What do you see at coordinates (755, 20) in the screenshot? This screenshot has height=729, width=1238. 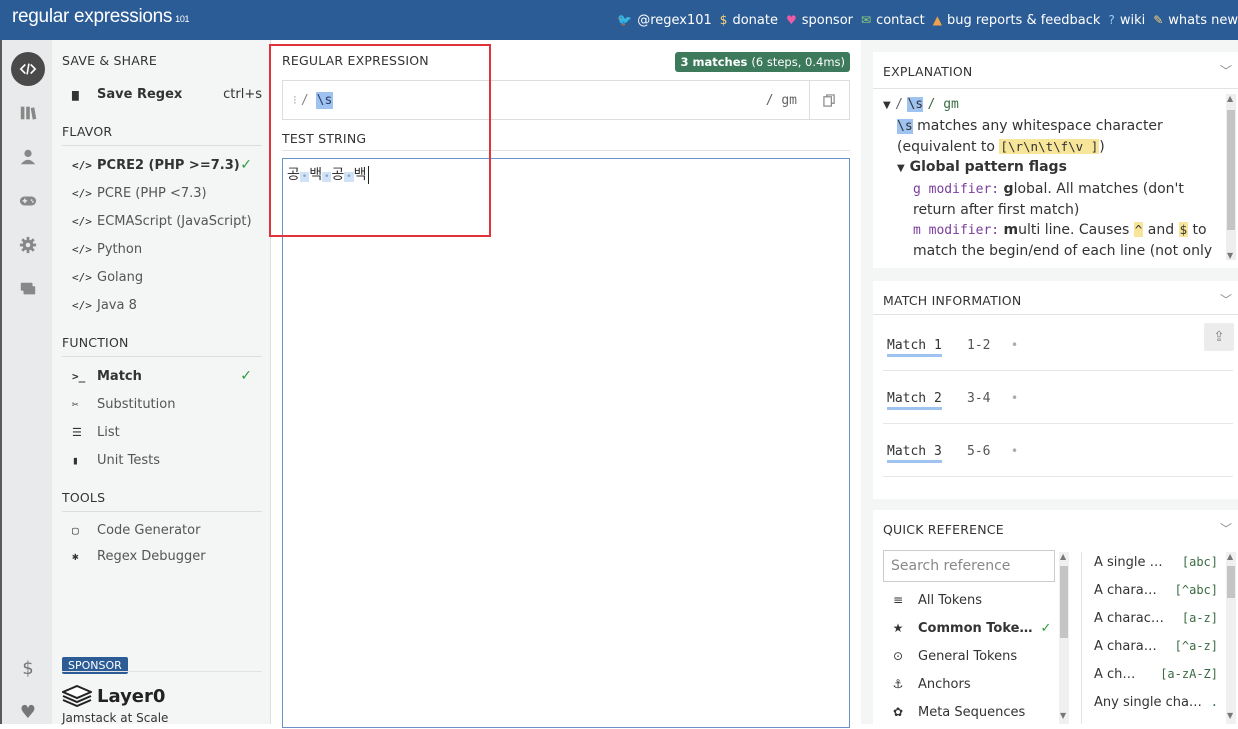 I see `header-link-label: donate` at bounding box center [755, 20].